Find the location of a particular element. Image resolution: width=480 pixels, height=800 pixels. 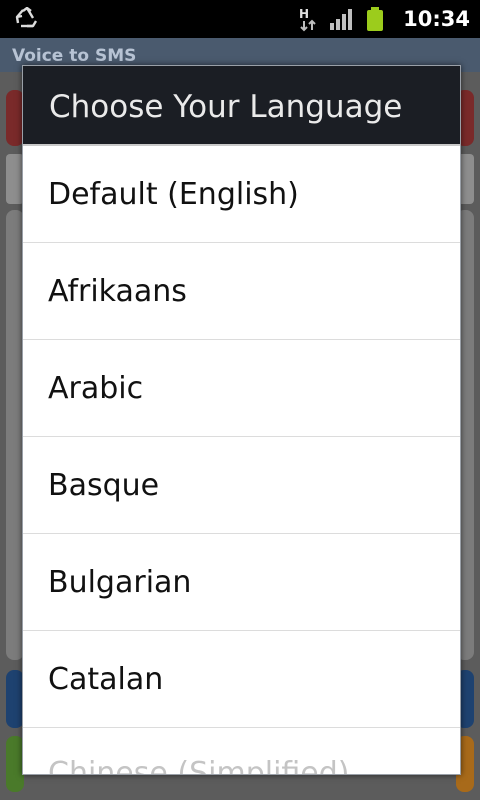

status-bar: H 10:34 is located at coordinates (240, 19).